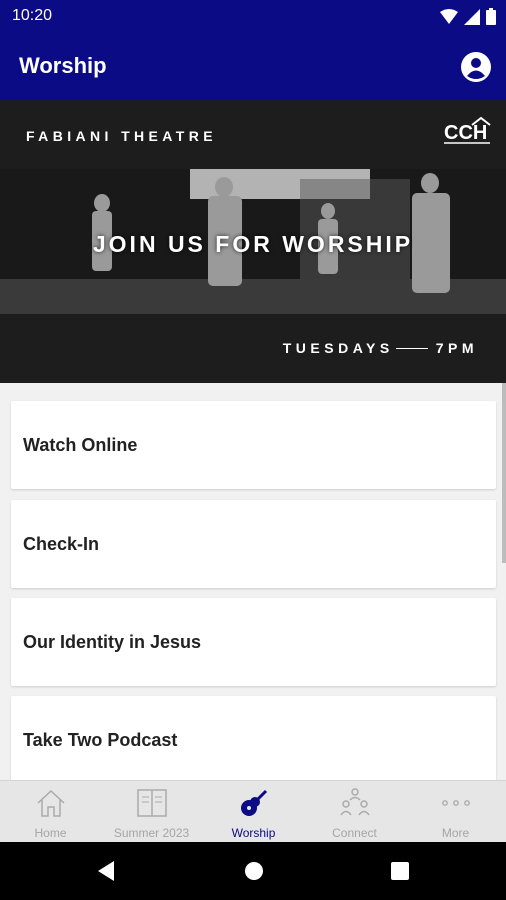  Describe the element at coordinates (32, 15) in the screenshot. I see `status-time: 10:20` at that location.